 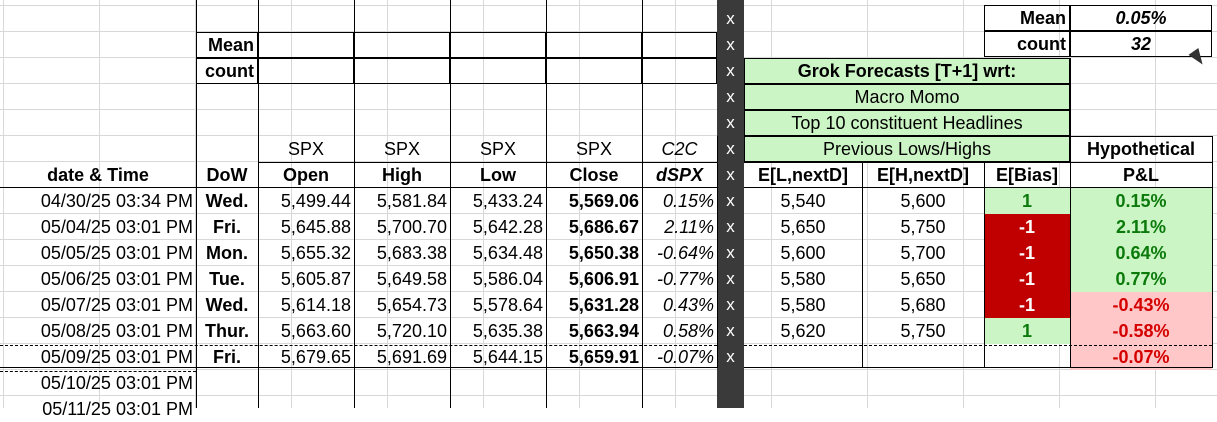 What do you see at coordinates (227, 253) in the screenshot?
I see `row-dow: Mon.` at bounding box center [227, 253].